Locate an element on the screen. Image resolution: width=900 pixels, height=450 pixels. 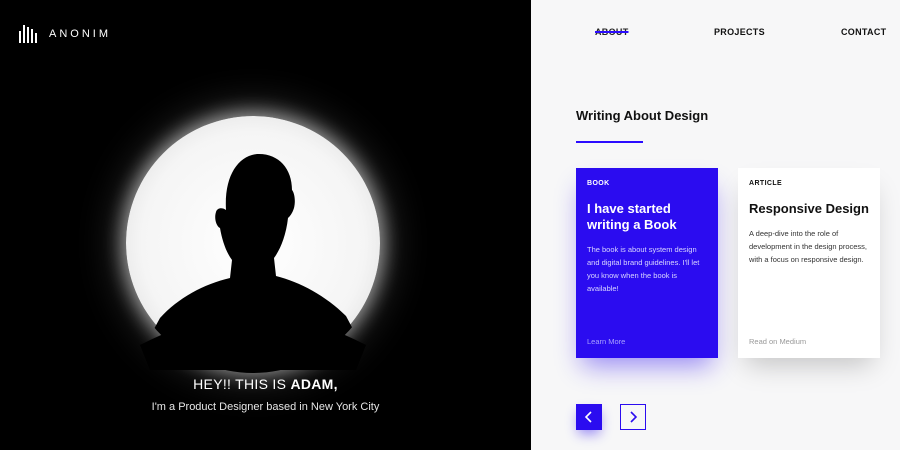
hero-greeting: HEY!! THIS IS is located at coordinates (240, 384).